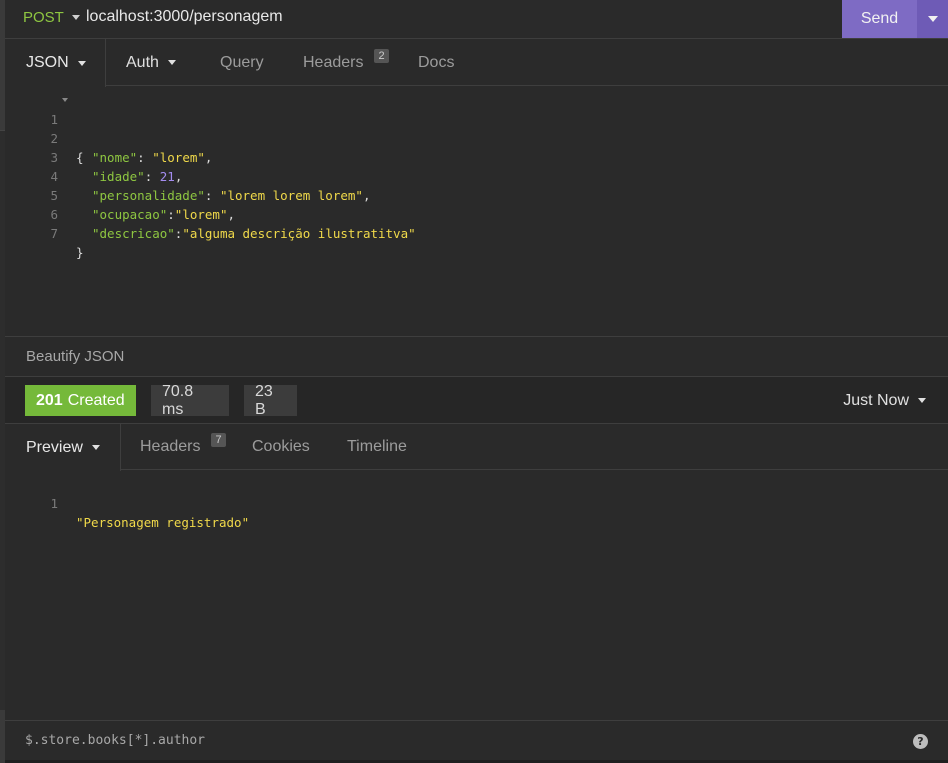 The height and width of the screenshot is (763, 948). I want to click on headers-count-badge: 2, so click(381, 55).